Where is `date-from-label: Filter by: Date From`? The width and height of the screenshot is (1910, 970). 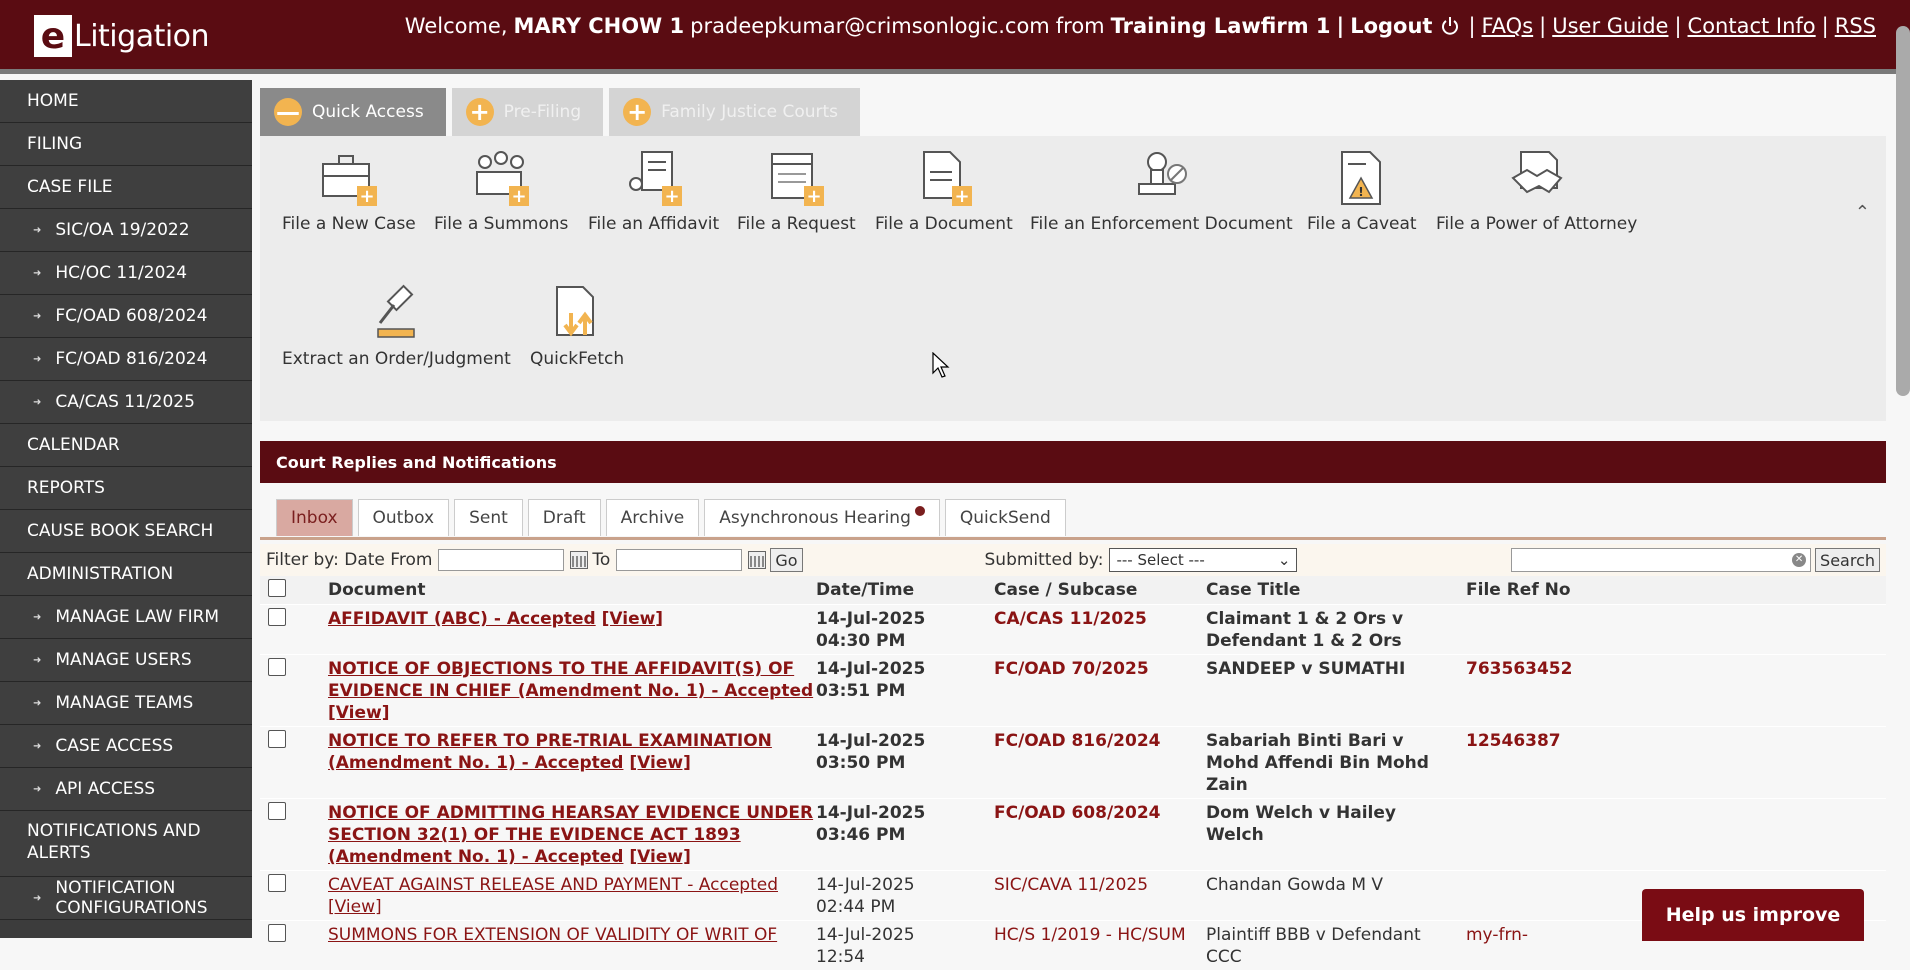
date-from-label: Filter by: Date From is located at coordinates (349, 560).